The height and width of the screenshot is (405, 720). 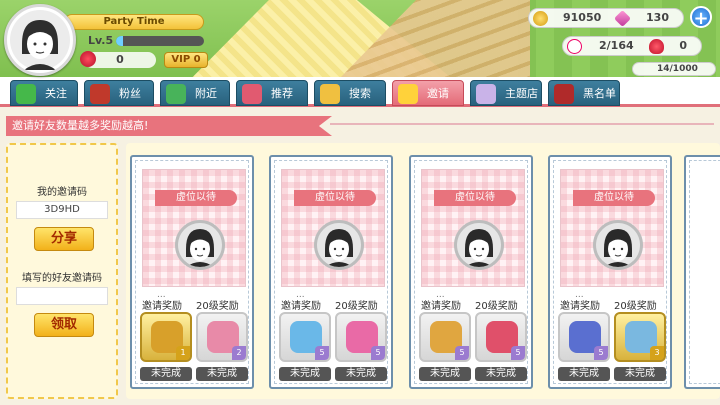 I want to click on player-name: Party Time, so click(x=134, y=22).